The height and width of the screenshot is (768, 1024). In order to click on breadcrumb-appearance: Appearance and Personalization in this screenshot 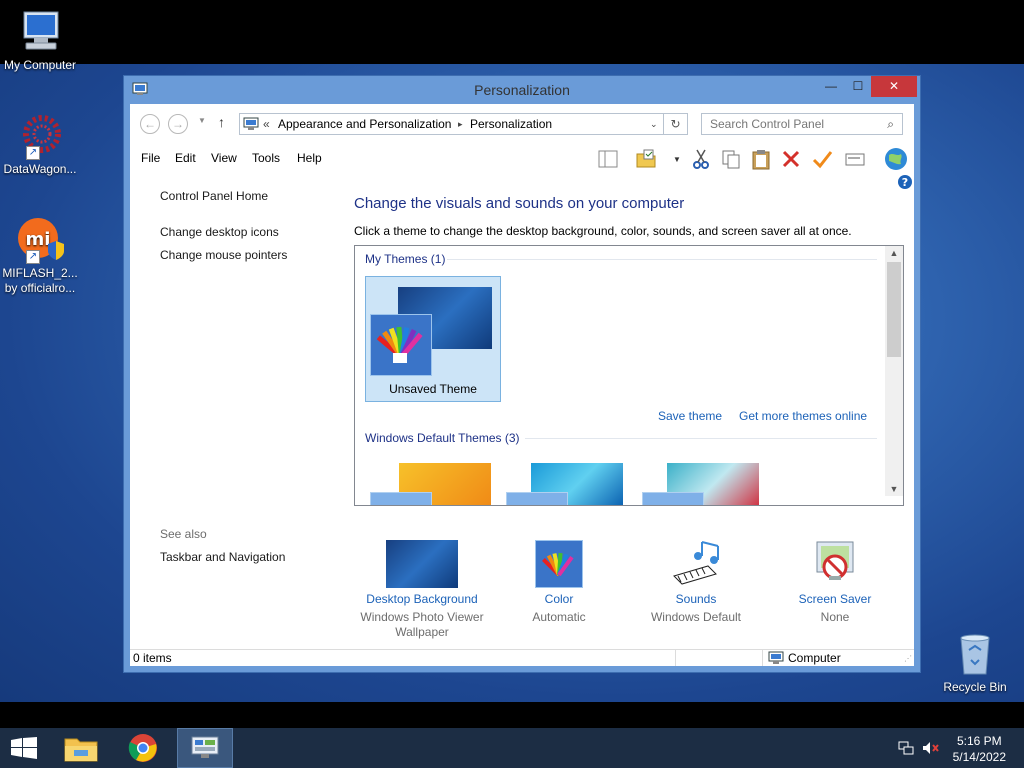, I will do `click(364, 124)`.